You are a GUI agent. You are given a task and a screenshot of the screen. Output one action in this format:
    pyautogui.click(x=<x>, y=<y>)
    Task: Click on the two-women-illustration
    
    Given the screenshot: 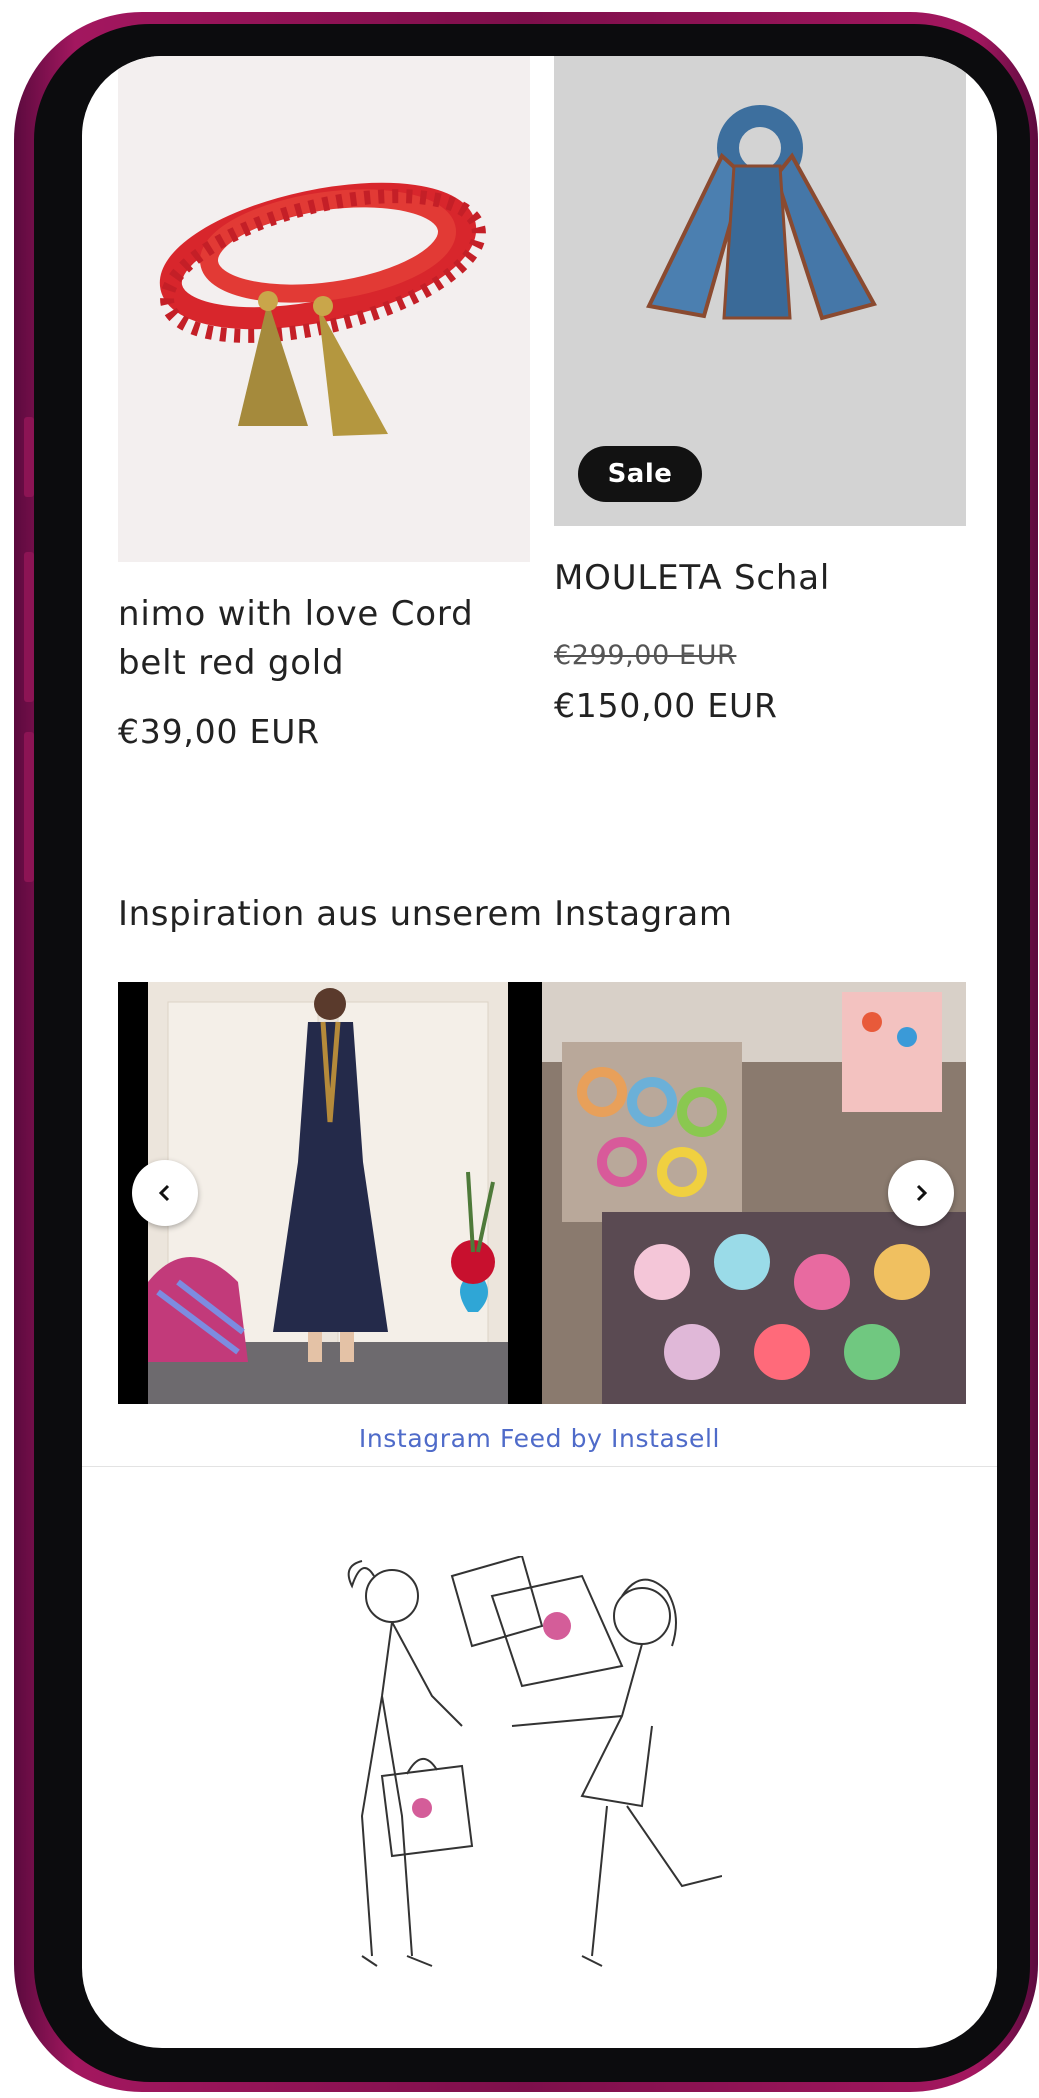 What is the action you would take?
    pyautogui.click(x=534, y=1761)
    